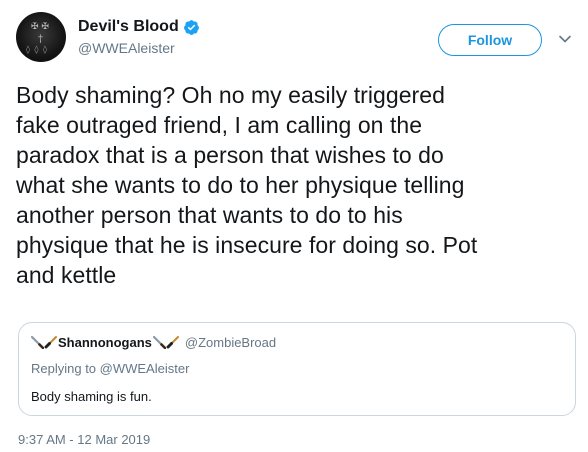 The image size is (588, 452). What do you see at coordinates (139, 48) in the screenshot?
I see `author-handle: @WWEAleister` at bounding box center [139, 48].